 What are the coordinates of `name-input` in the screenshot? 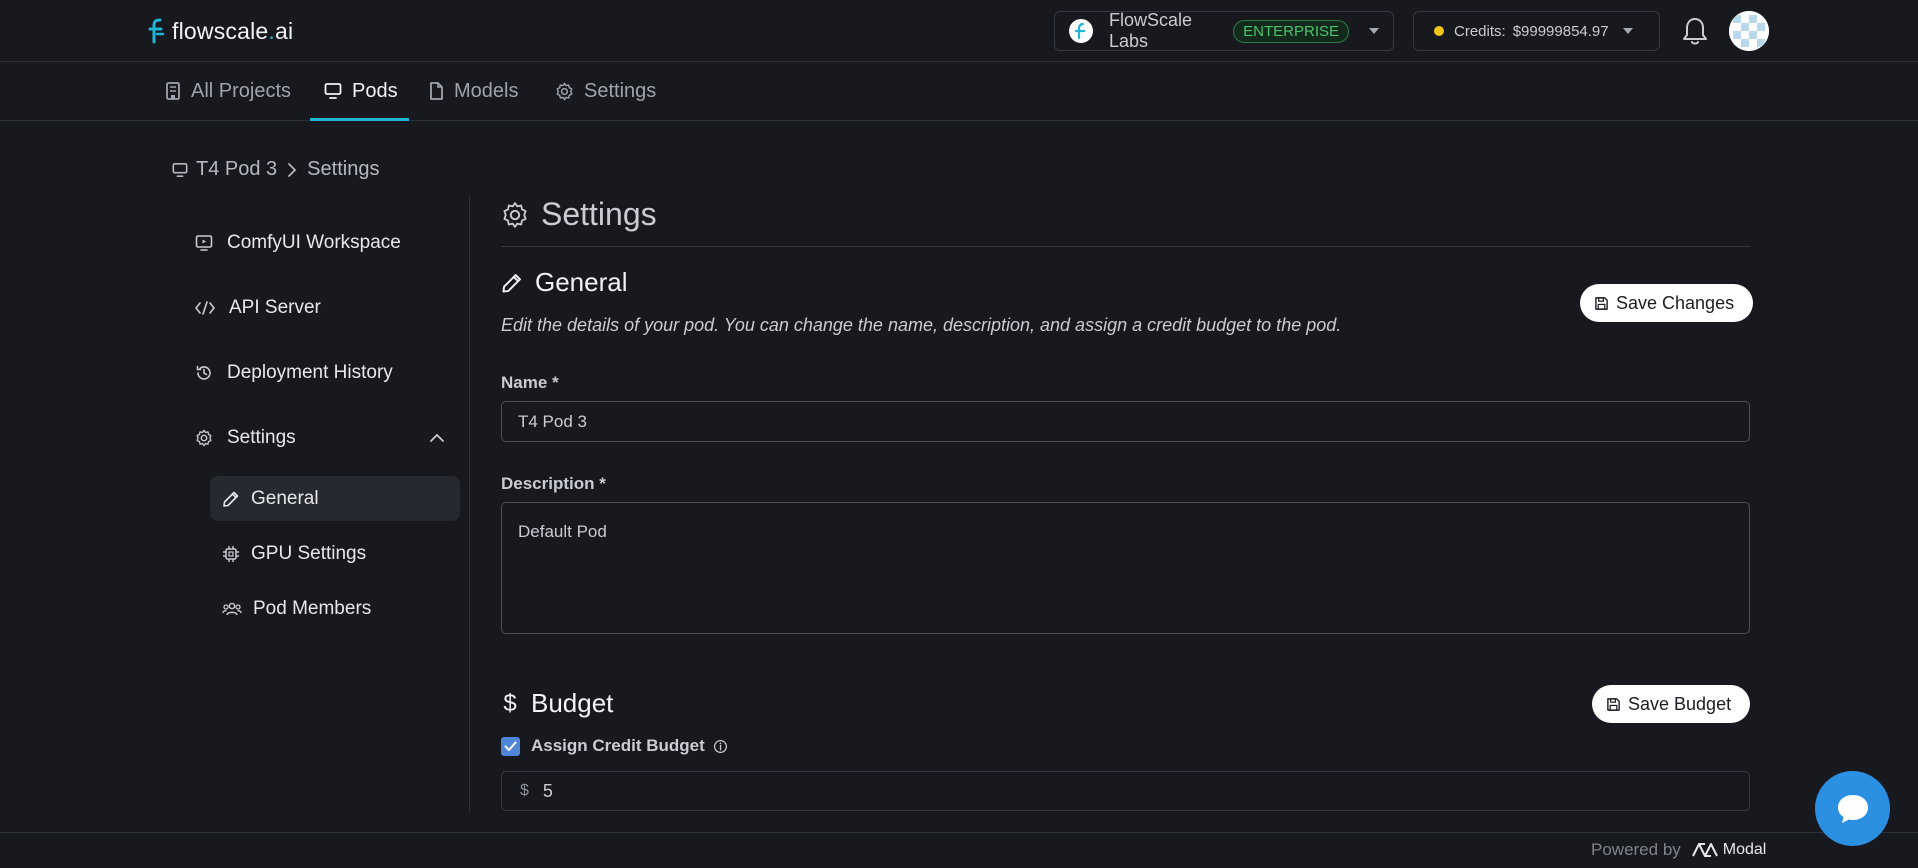 It's located at (1125, 421).